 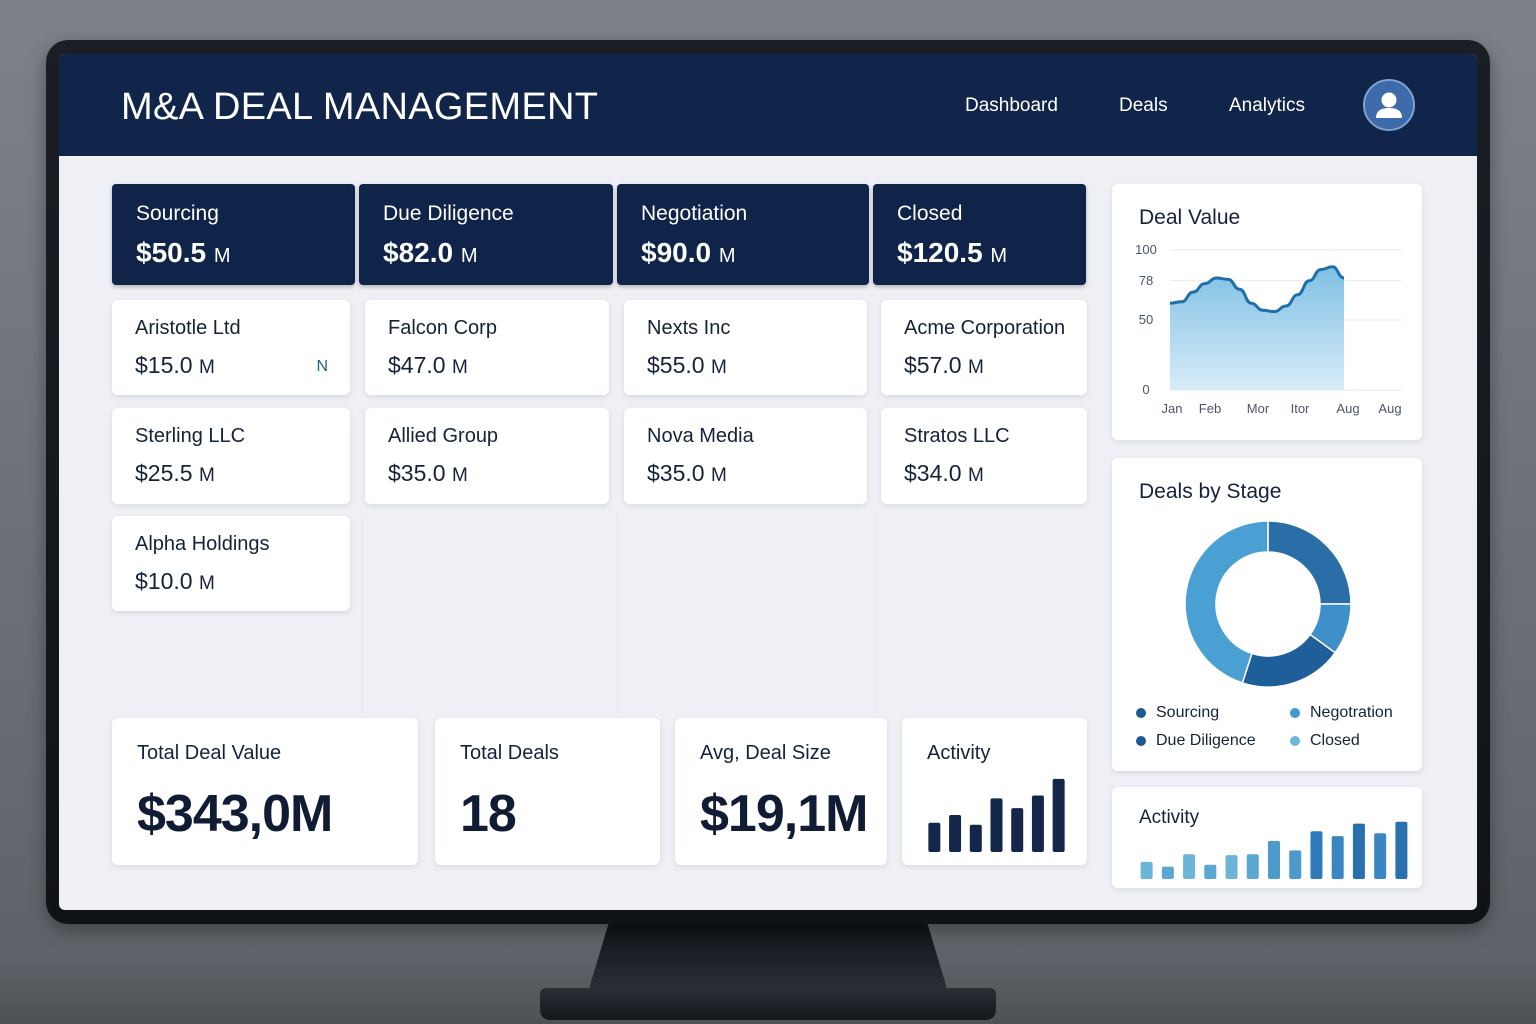 What do you see at coordinates (1011, 106) in the screenshot?
I see `nav-dashboard: Dashboard` at bounding box center [1011, 106].